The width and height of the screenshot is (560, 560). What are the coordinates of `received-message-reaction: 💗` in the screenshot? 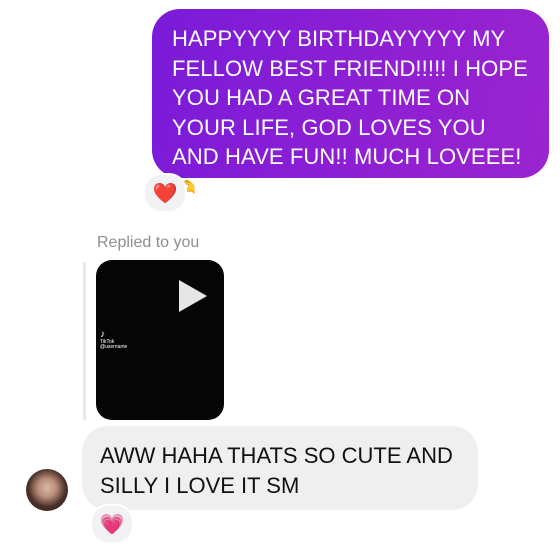 It's located at (112, 524).